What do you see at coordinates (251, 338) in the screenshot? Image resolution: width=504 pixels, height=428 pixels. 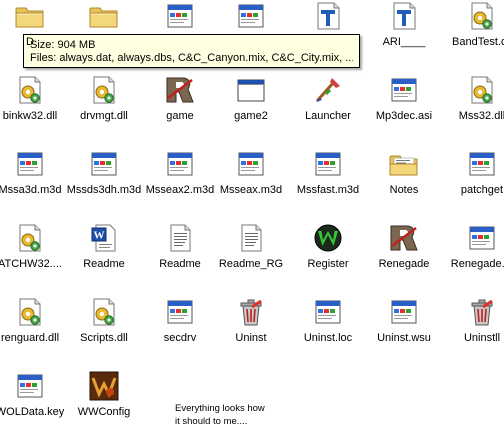 I see `file-label: Uninst` at bounding box center [251, 338].